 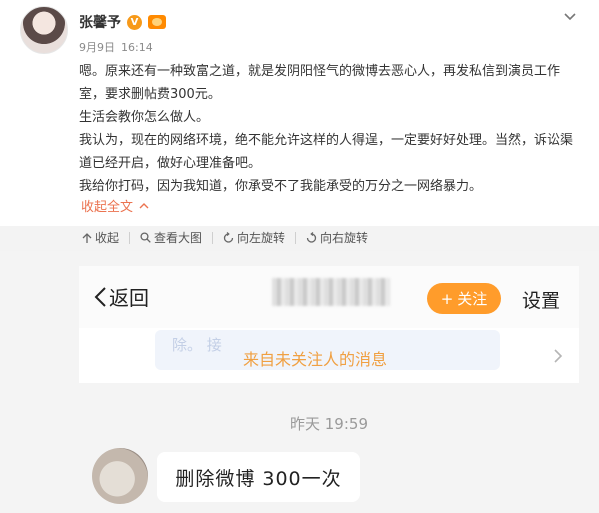 What do you see at coordinates (228, 237) in the screenshot?
I see `rotate-left-icon` at bounding box center [228, 237].